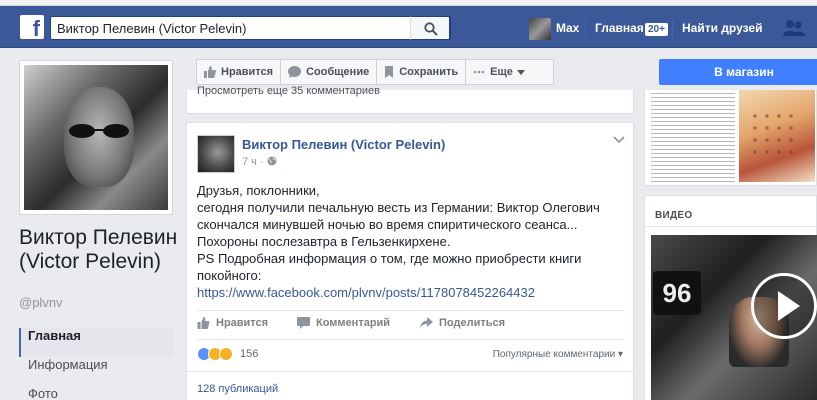  Describe the element at coordinates (479, 72) in the screenshot. I see `more-dots-icon` at that location.